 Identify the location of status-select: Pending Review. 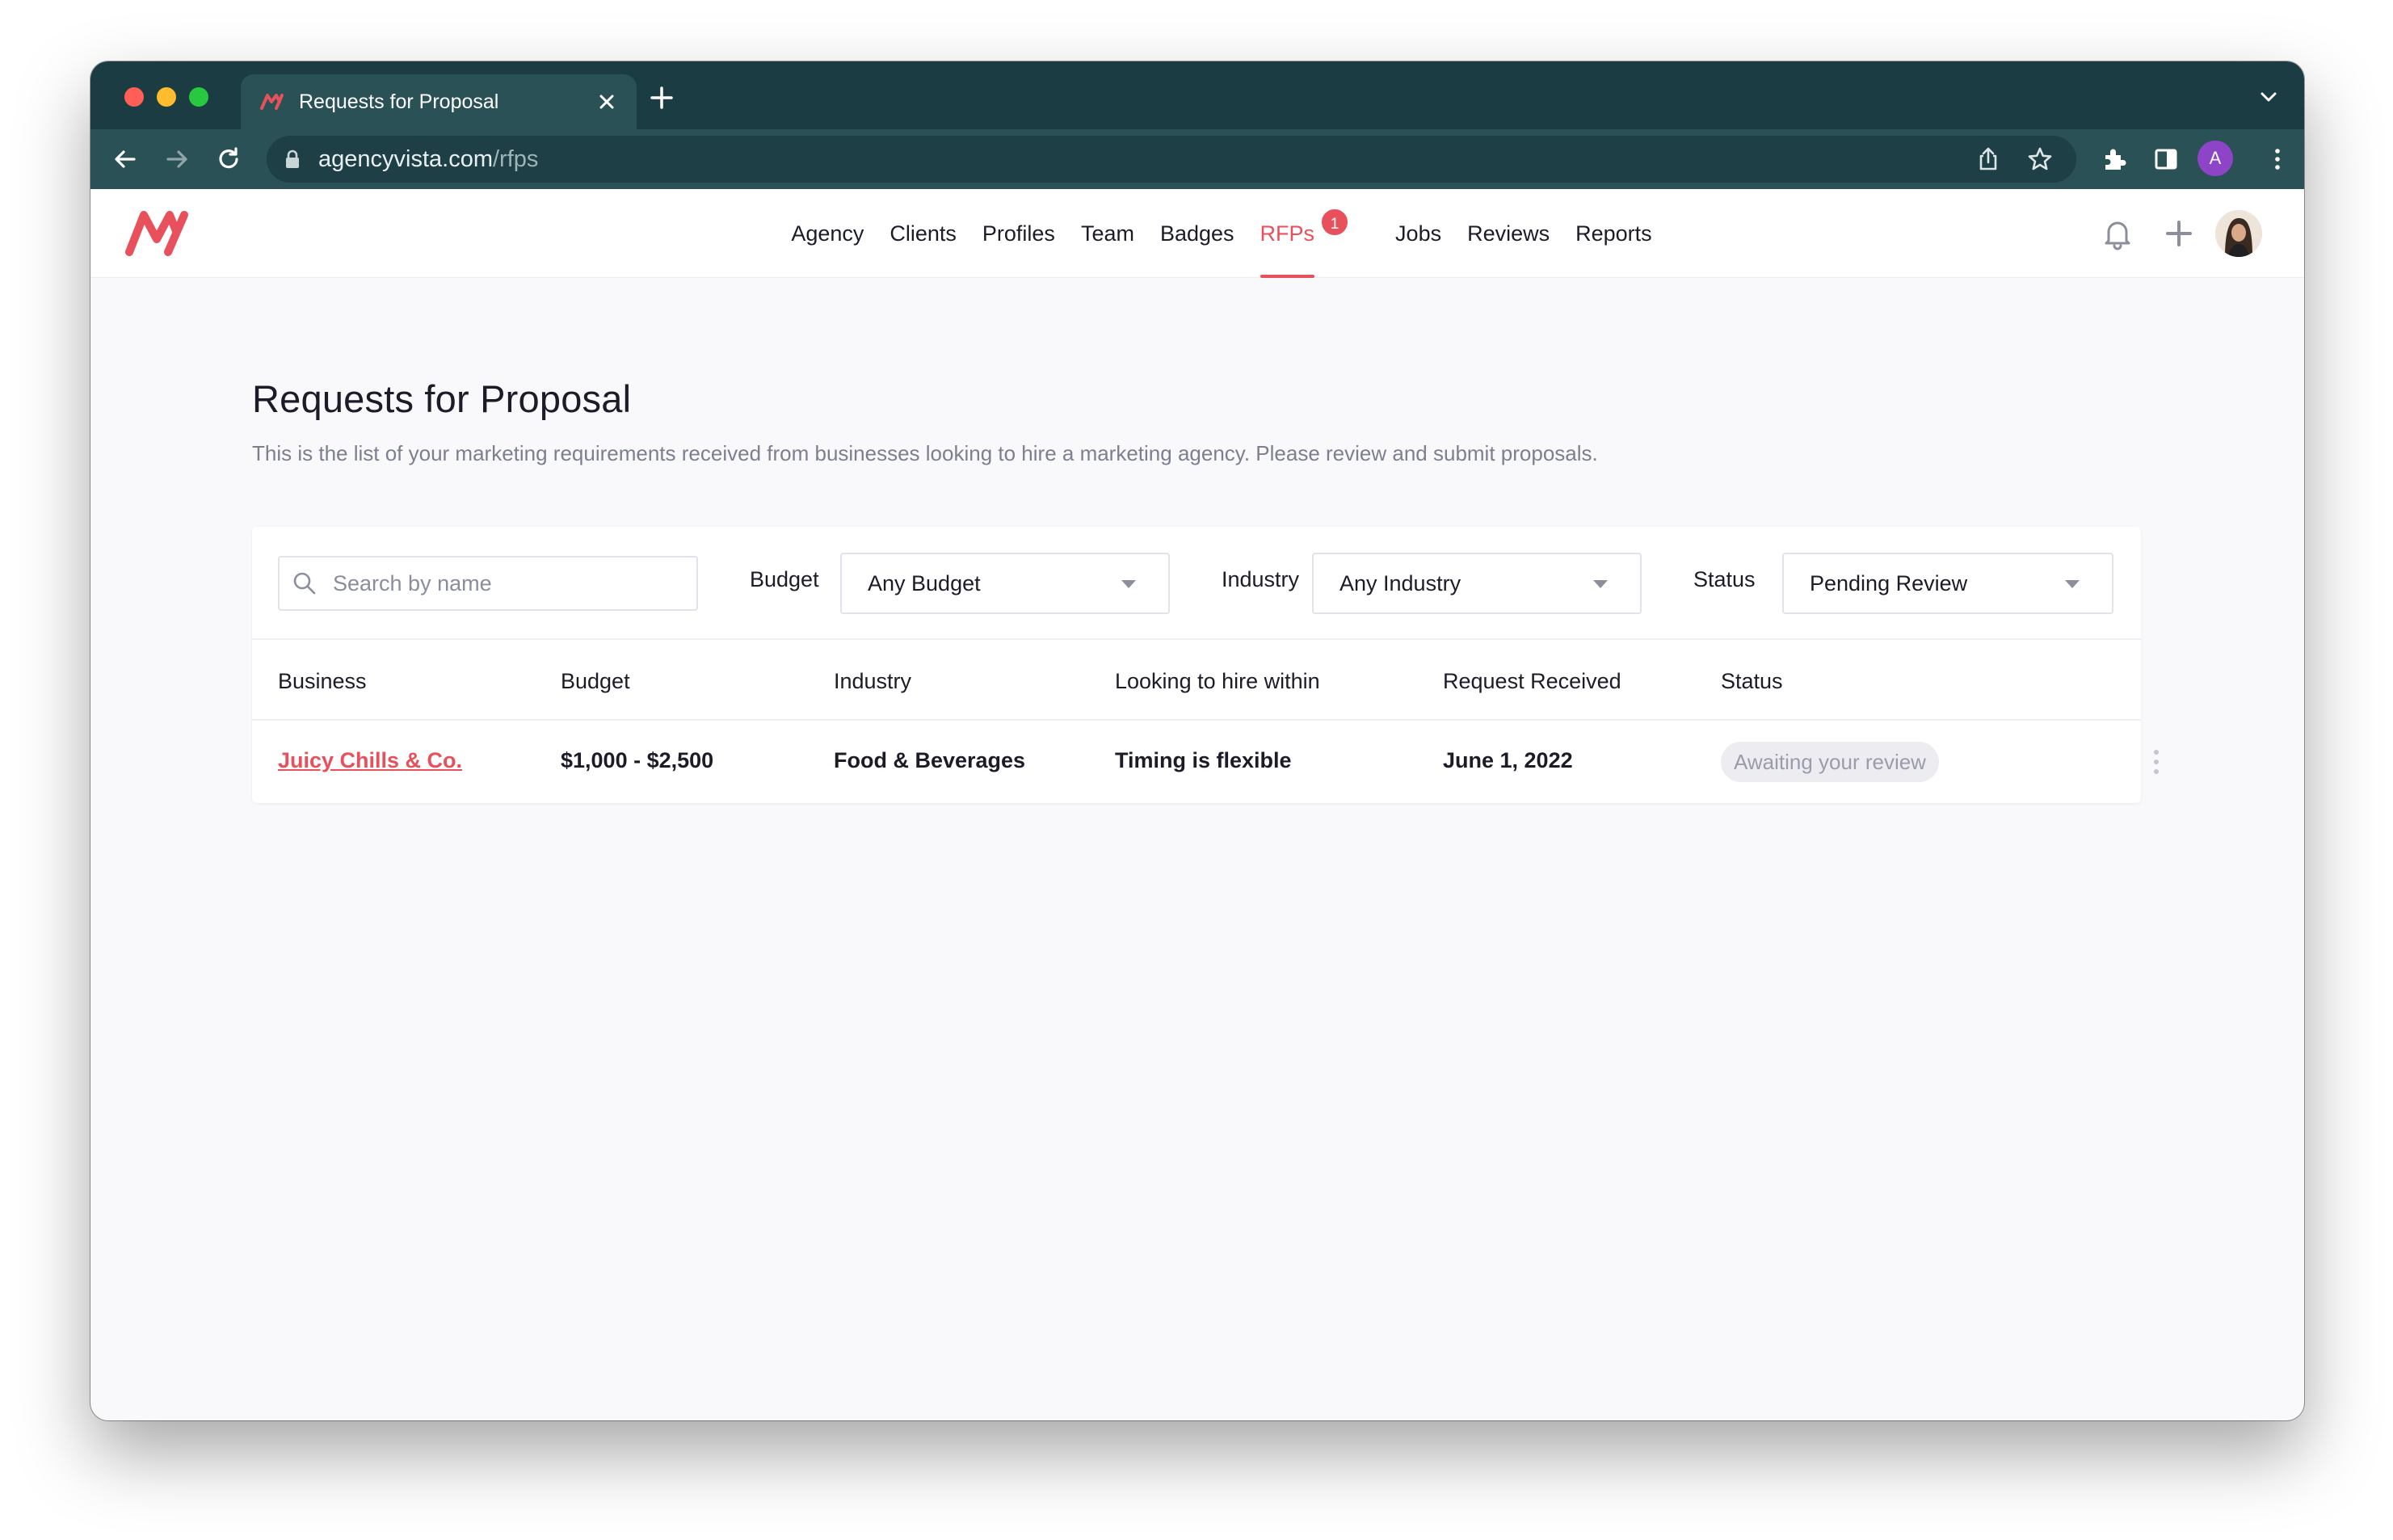
(1948, 583).